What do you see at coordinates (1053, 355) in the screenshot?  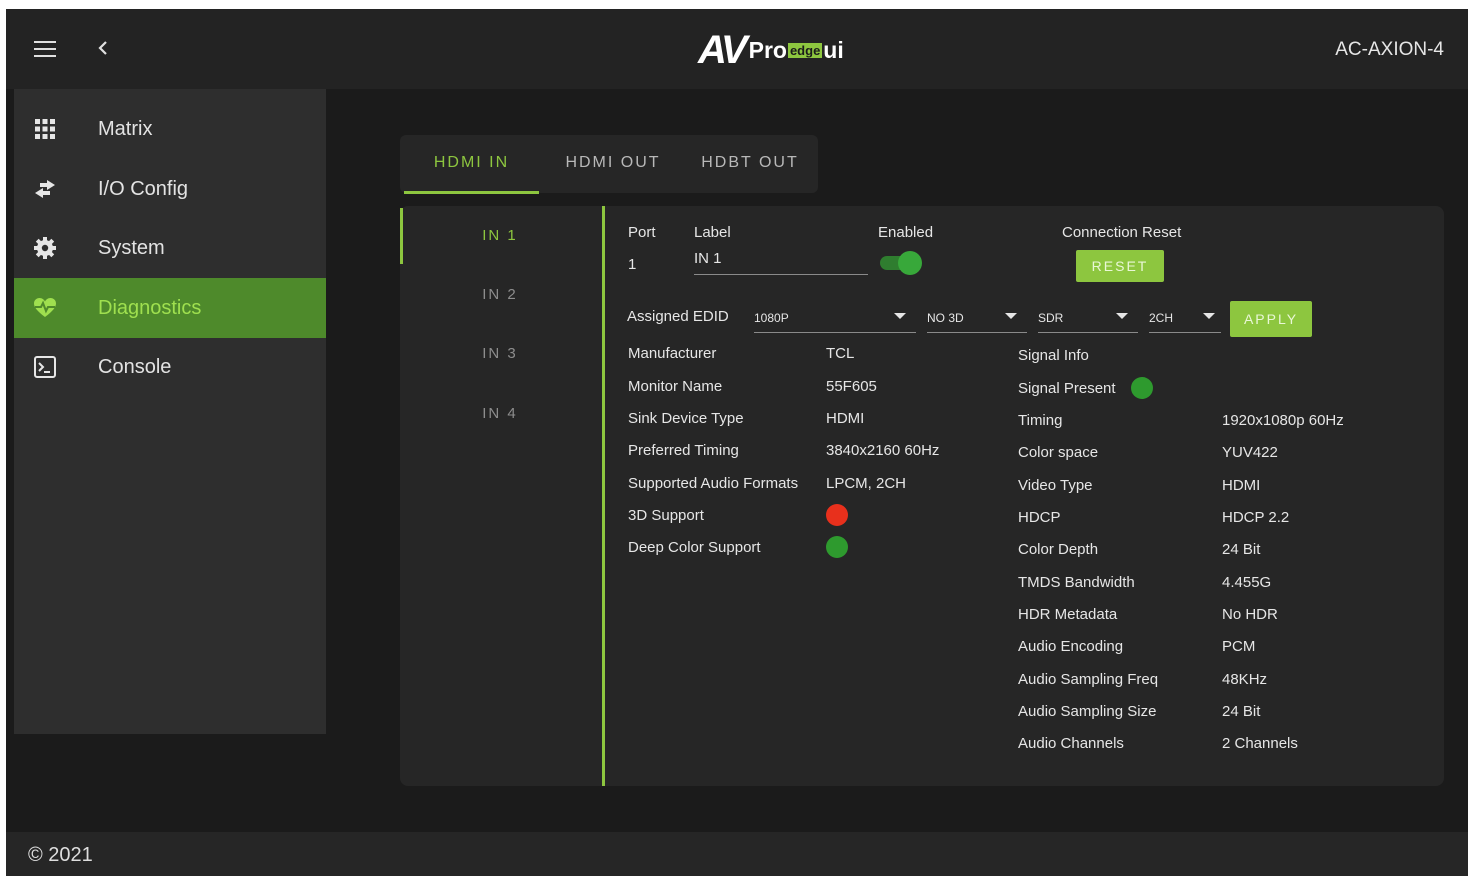 I see `signal-info-title: Signal Info` at bounding box center [1053, 355].